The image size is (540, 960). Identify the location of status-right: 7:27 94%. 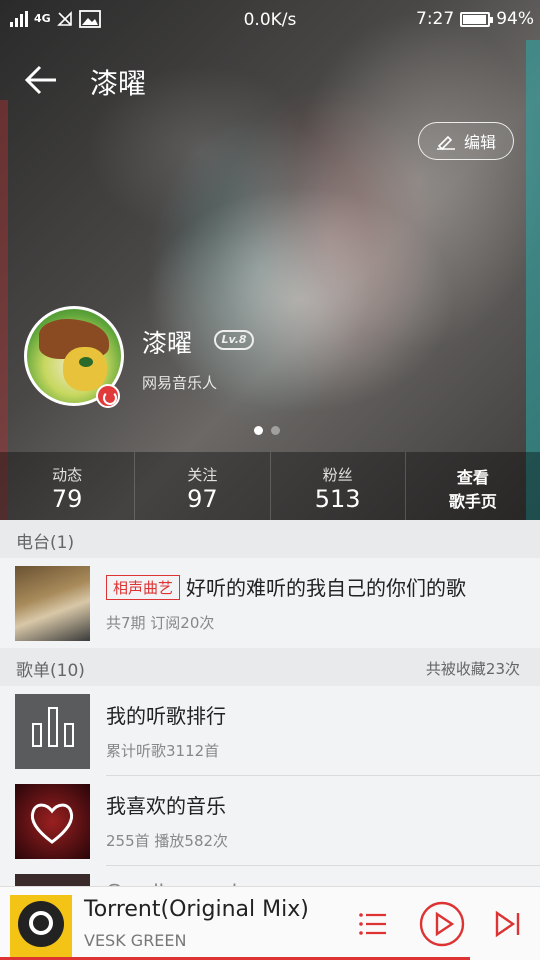
(475, 19).